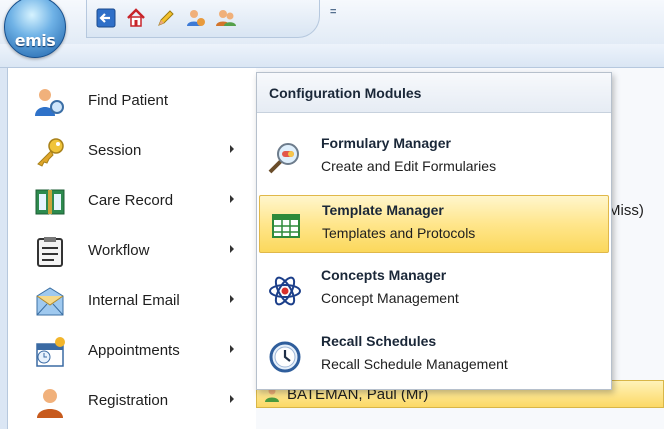 The height and width of the screenshot is (429, 664). What do you see at coordinates (333, 12) in the screenshot?
I see `quick-access-dropdown: =` at bounding box center [333, 12].